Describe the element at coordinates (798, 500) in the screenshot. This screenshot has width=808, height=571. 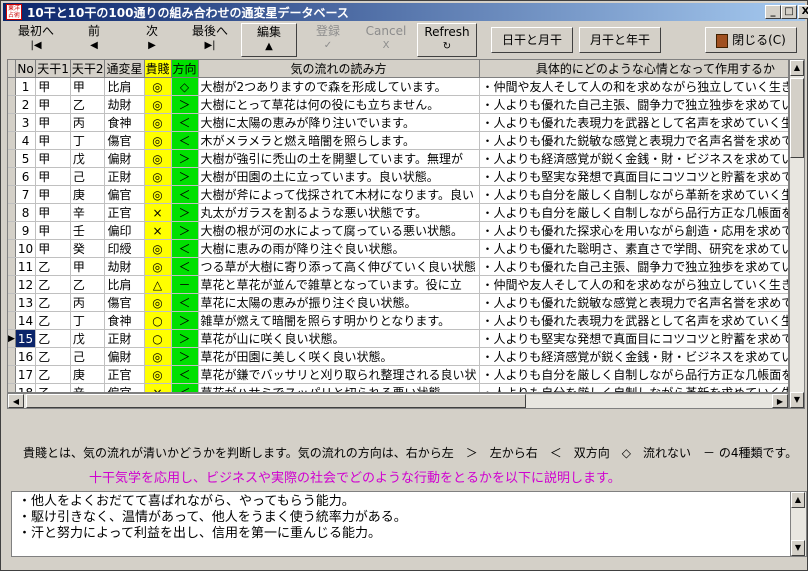
I see `detail-scroll-up-icon: ▲` at that location.